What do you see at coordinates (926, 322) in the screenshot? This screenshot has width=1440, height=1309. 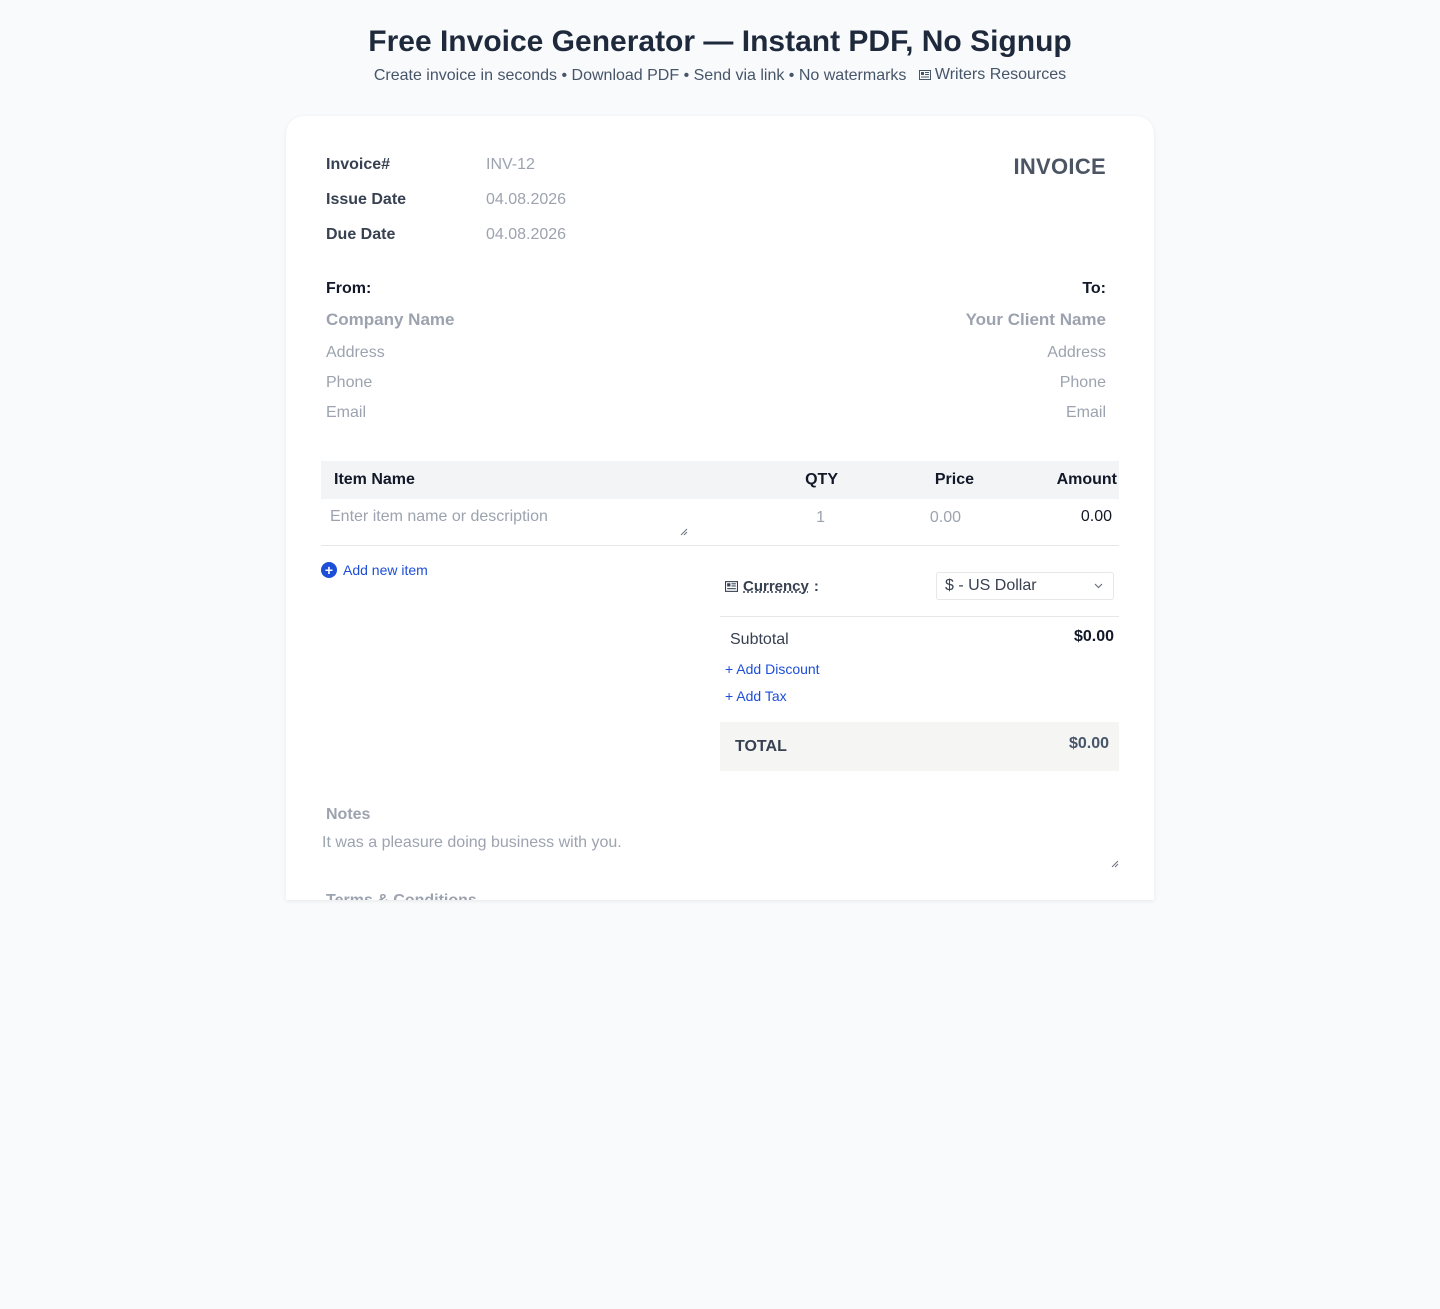 I see `to-client-input: Your Client Name` at bounding box center [926, 322].